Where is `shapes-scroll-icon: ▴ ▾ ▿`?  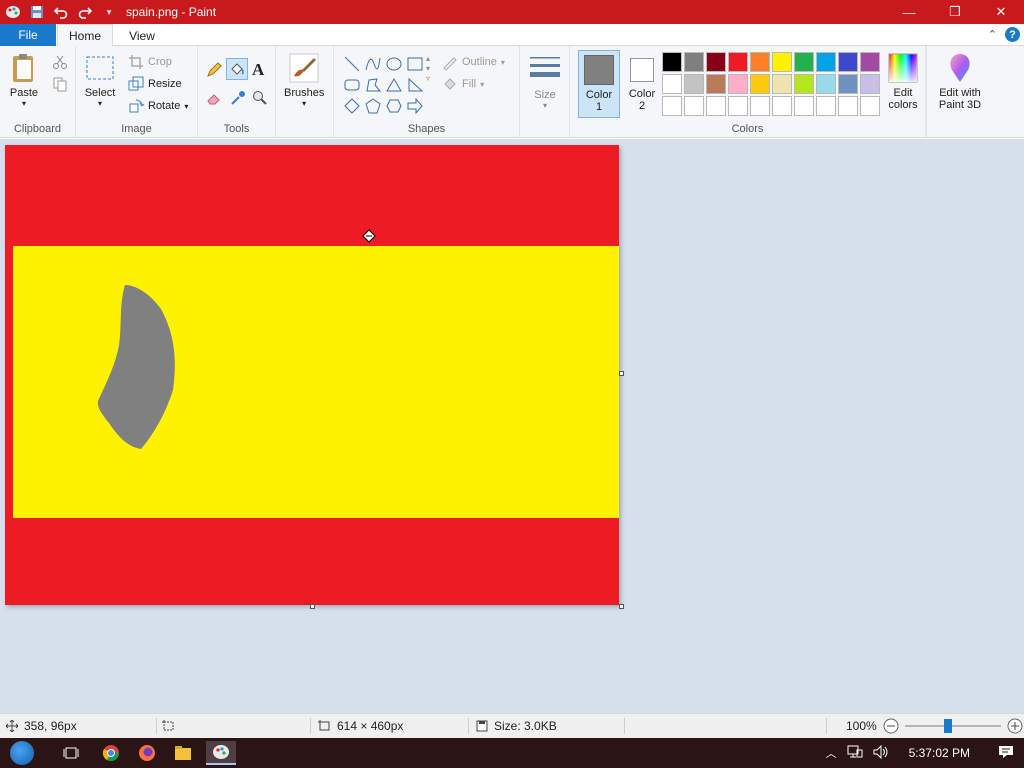 shapes-scroll-icon: ▴ ▾ ▿ is located at coordinates (428, 69).